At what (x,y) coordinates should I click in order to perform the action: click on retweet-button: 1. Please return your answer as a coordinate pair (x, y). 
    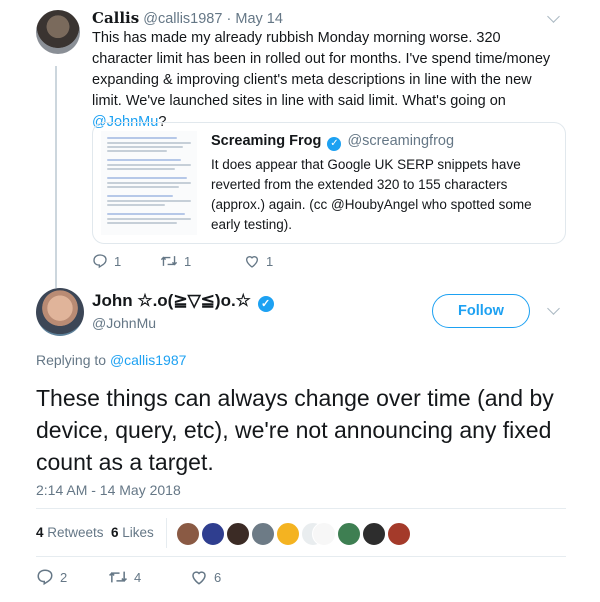
    Looking at the image, I should click on (175, 261).